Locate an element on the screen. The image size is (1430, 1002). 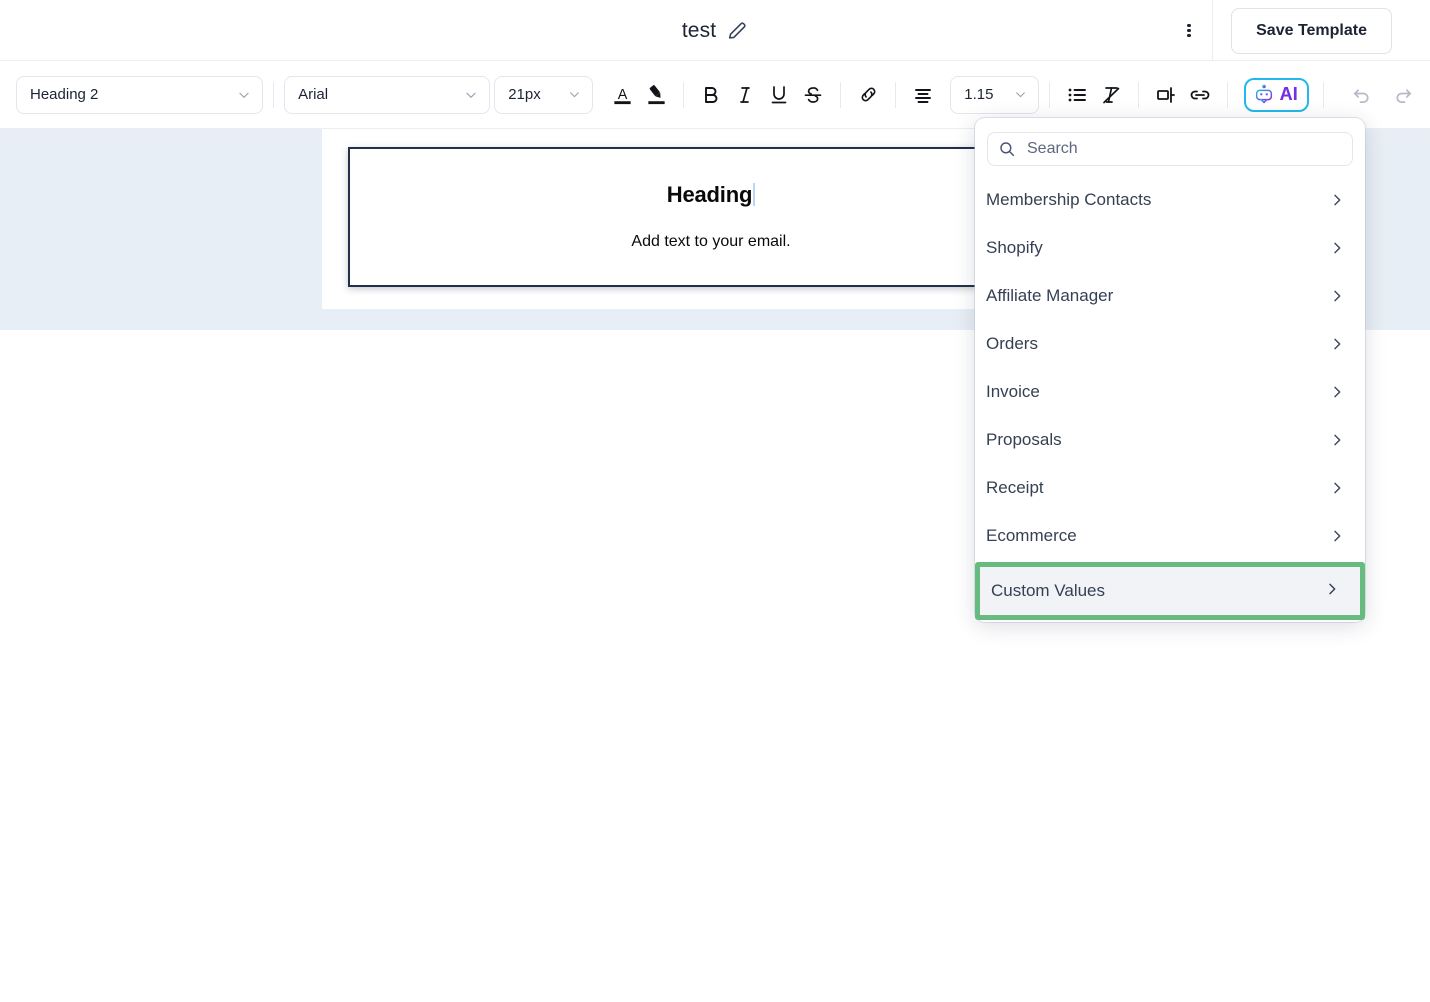
font-size-value: 21px is located at coordinates (524, 94).